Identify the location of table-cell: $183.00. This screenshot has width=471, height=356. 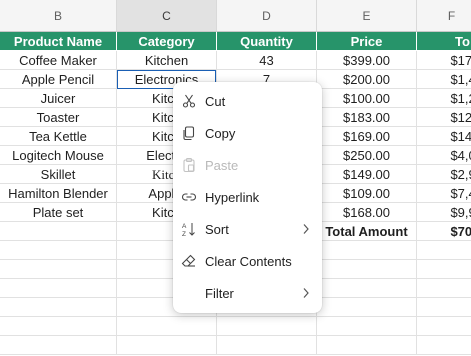
(367, 117).